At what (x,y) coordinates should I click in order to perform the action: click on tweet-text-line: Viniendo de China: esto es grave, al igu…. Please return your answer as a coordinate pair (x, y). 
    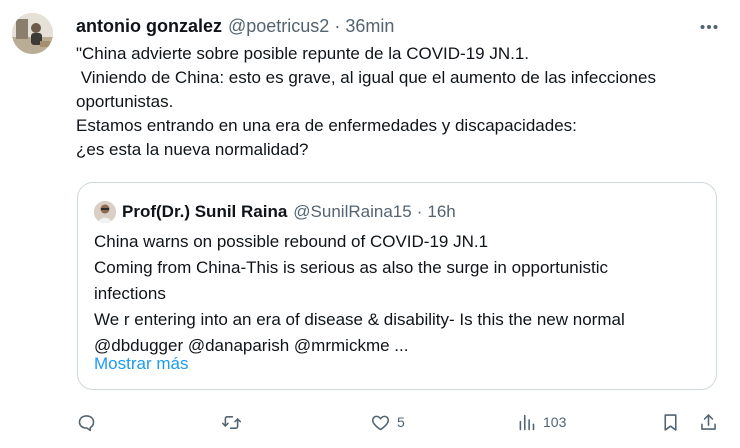
    Looking at the image, I should click on (366, 77).